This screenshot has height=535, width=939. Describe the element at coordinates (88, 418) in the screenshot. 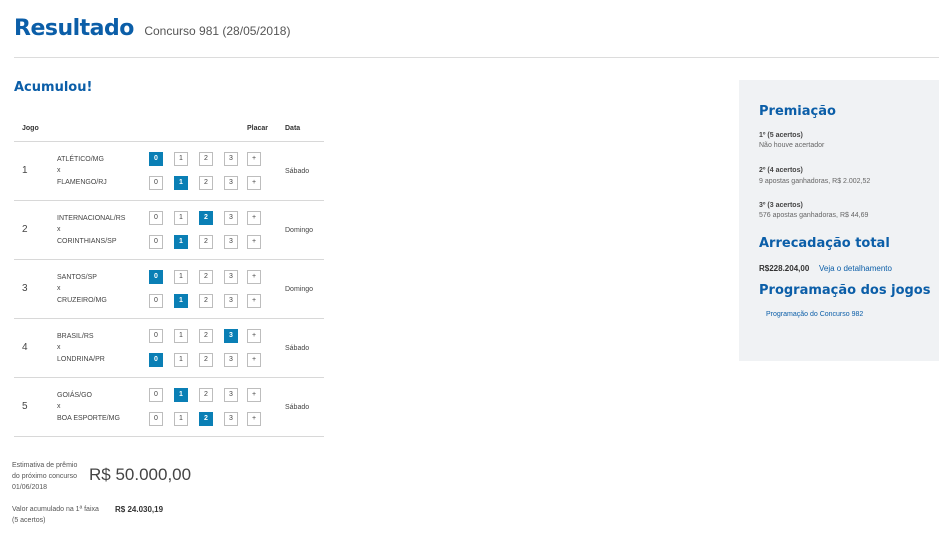

I see `away-team: BOA ESPORTE/MG` at that location.